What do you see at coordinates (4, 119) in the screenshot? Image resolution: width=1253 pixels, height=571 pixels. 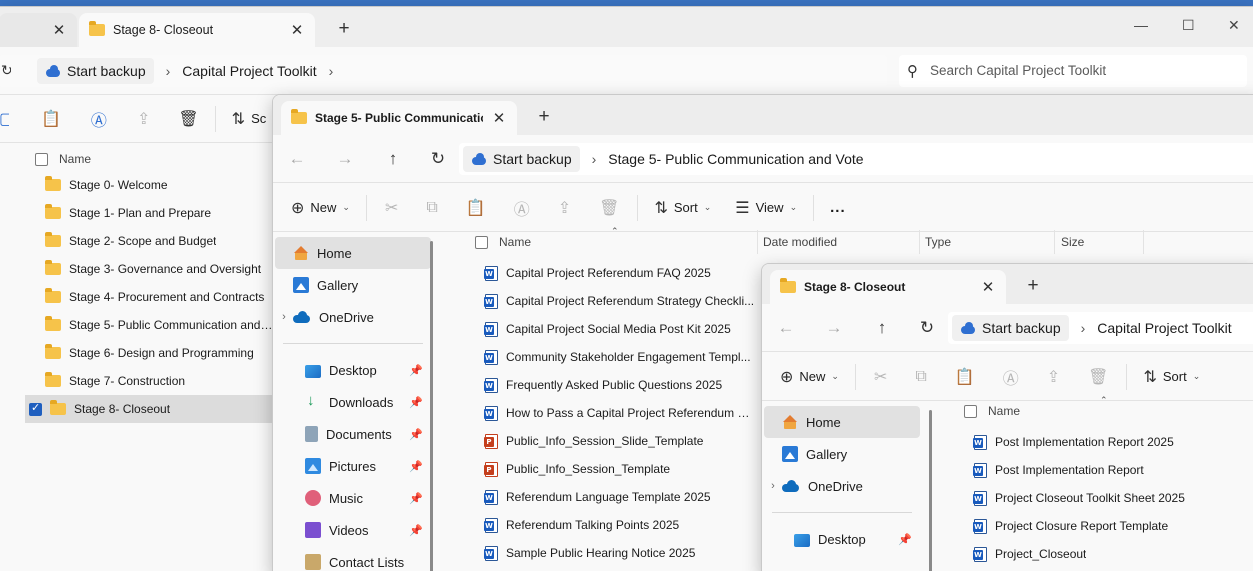 I see `copy-button: ▢` at bounding box center [4, 119].